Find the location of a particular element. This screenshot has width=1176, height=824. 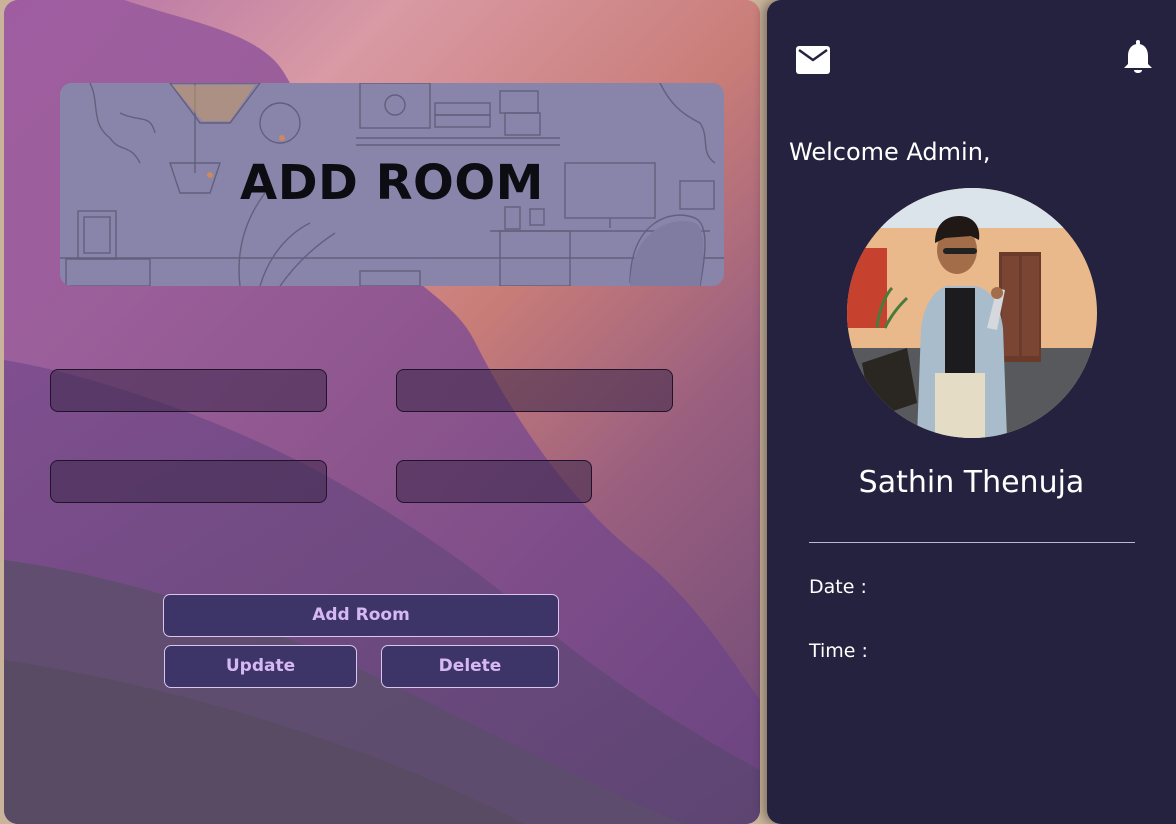

welcome-text: Welcome Admin, is located at coordinates (890, 152).